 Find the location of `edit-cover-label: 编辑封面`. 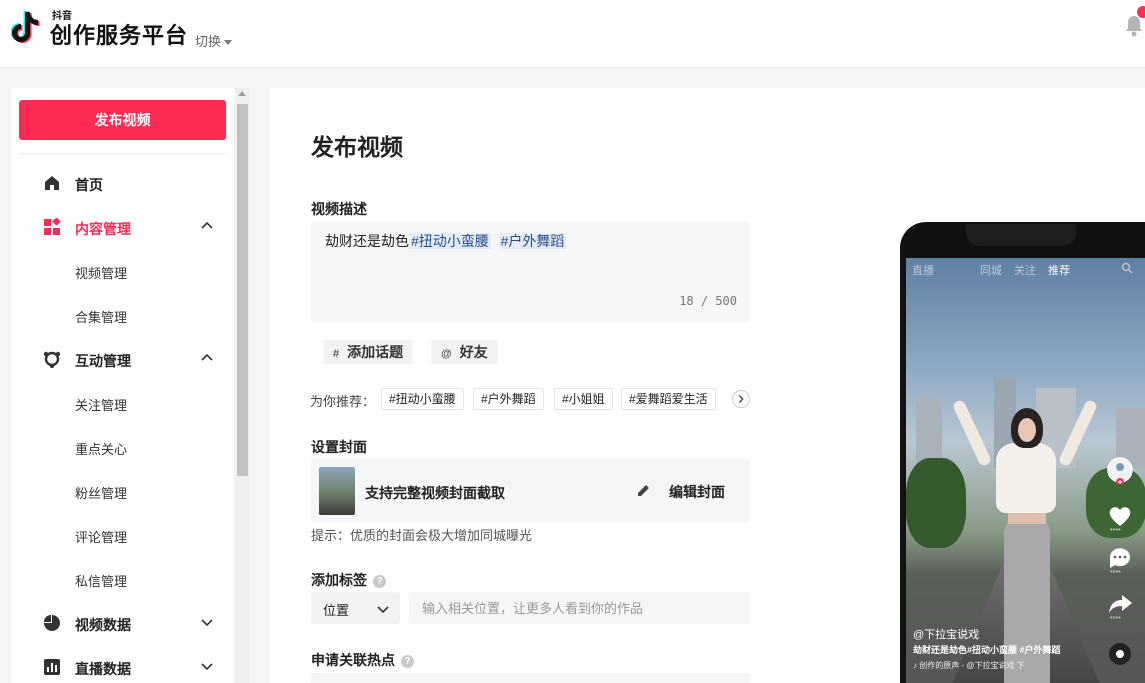

edit-cover-label: 编辑封面 is located at coordinates (697, 492).